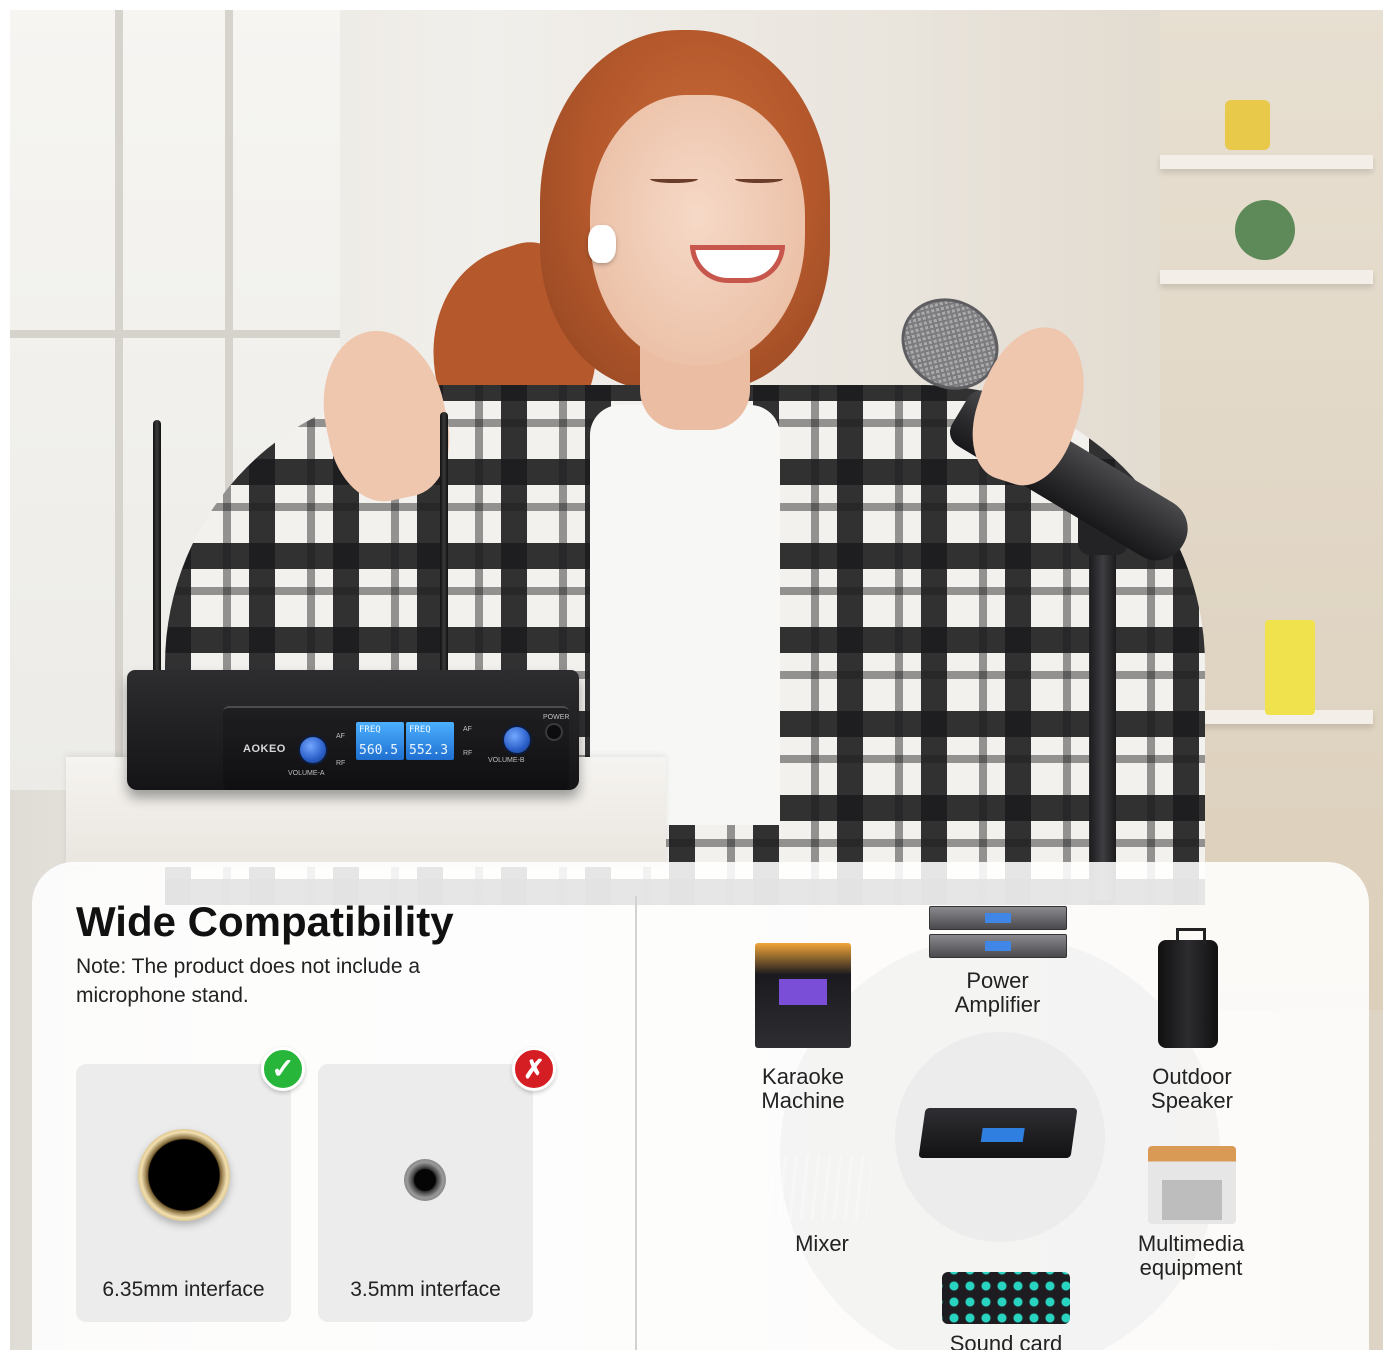  Describe the element at coordinates (820, 1187) in the screenshot. I see `mixer-icon` at that location.